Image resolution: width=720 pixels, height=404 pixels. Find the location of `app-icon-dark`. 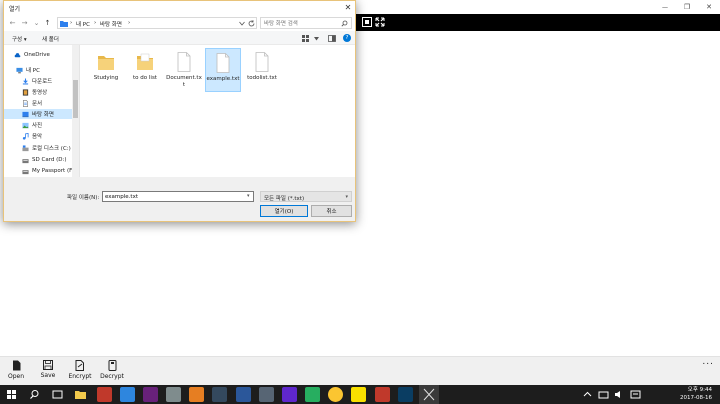

app-icon-dark is located at coordinates (219, 394).